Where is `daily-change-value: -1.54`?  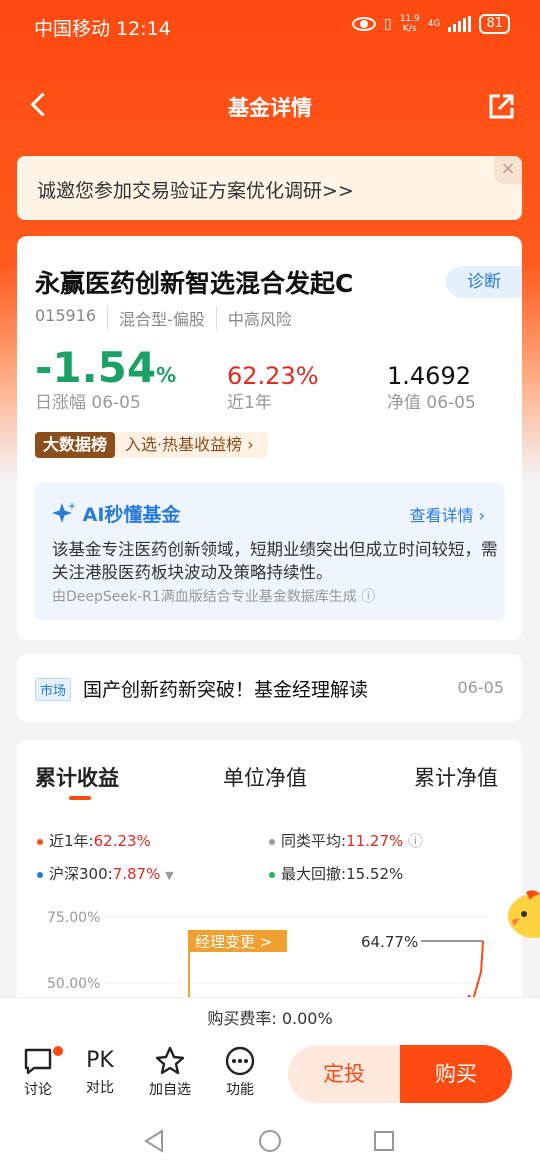 daily-change-value: -1.54 is located at coordinates (96, 367).